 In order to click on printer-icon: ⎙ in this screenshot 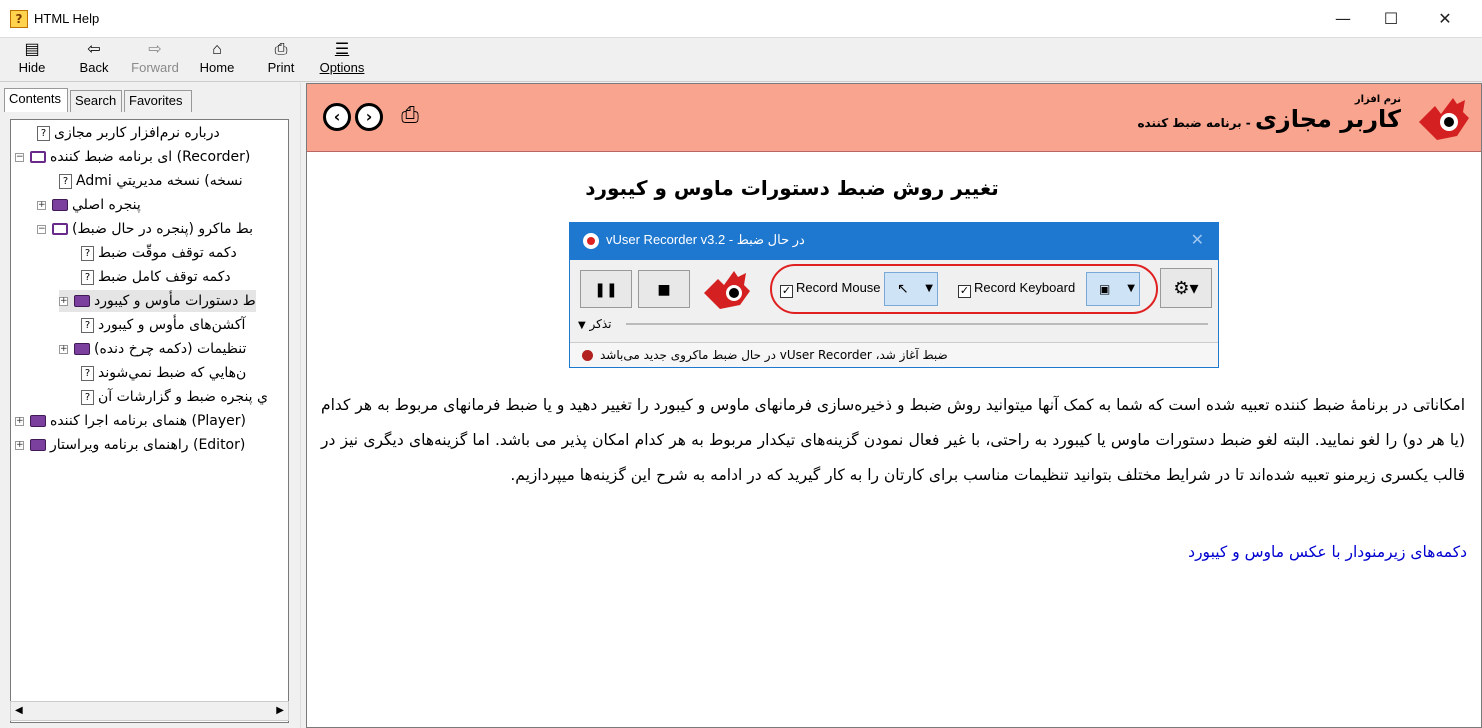, I will do `click(281, 49)`.